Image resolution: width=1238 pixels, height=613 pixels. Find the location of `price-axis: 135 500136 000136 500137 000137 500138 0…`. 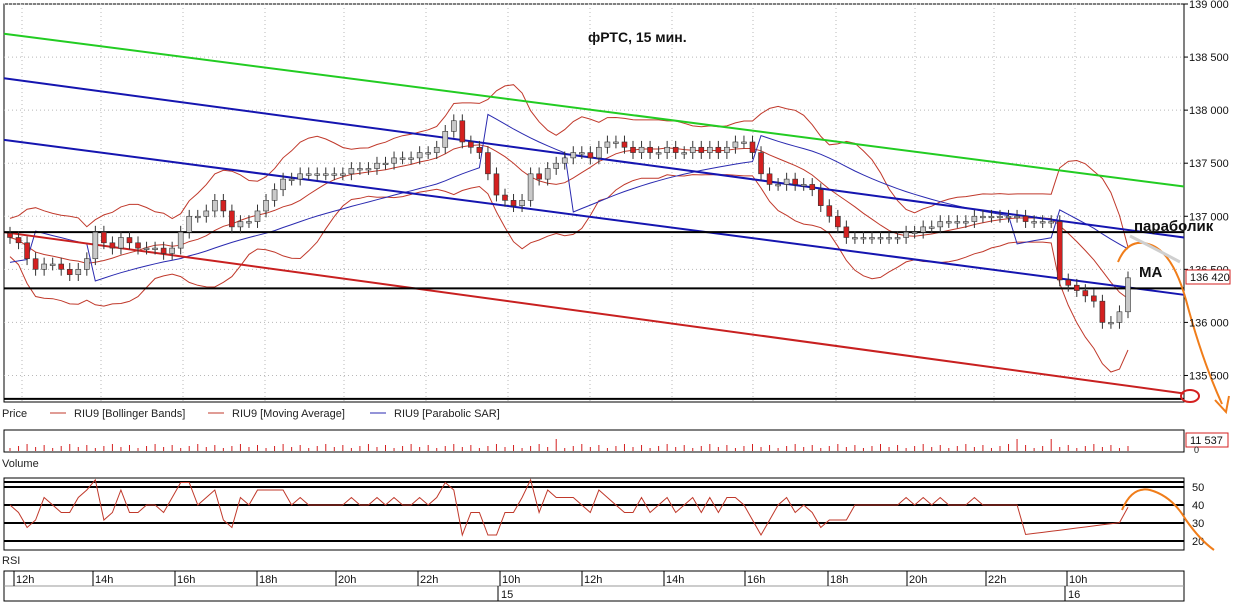

price-axis: 135 500136 000136 500137 000137 500138 0… is located at coordinates (1206, 191).